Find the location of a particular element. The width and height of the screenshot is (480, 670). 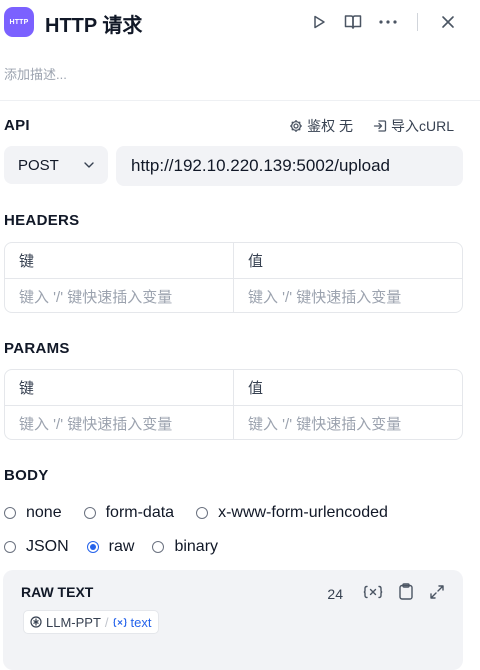

body-option-label: form-data is located at coordinates (140, 512).